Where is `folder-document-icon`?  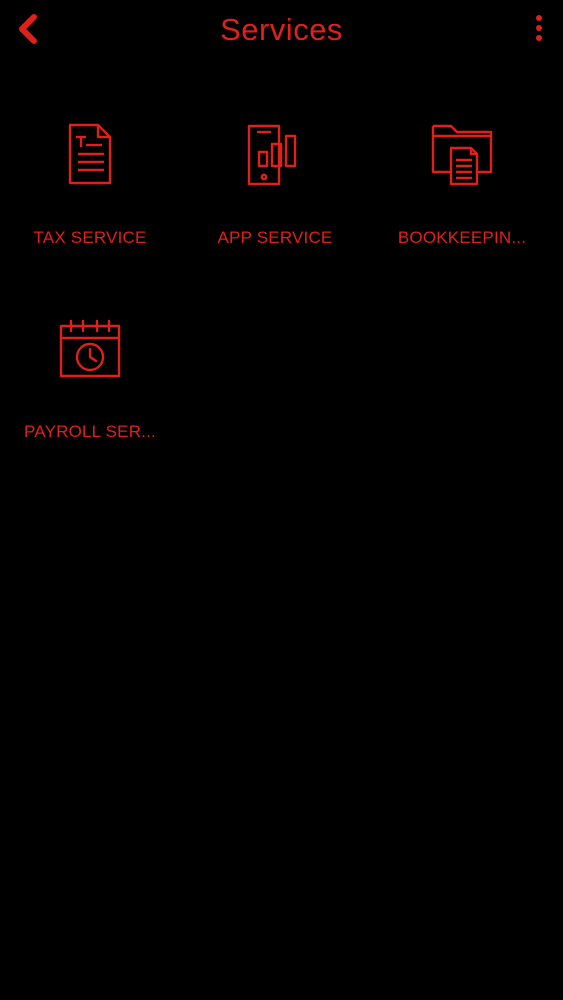
folder-document-icon is located at coordinates (462, 155).